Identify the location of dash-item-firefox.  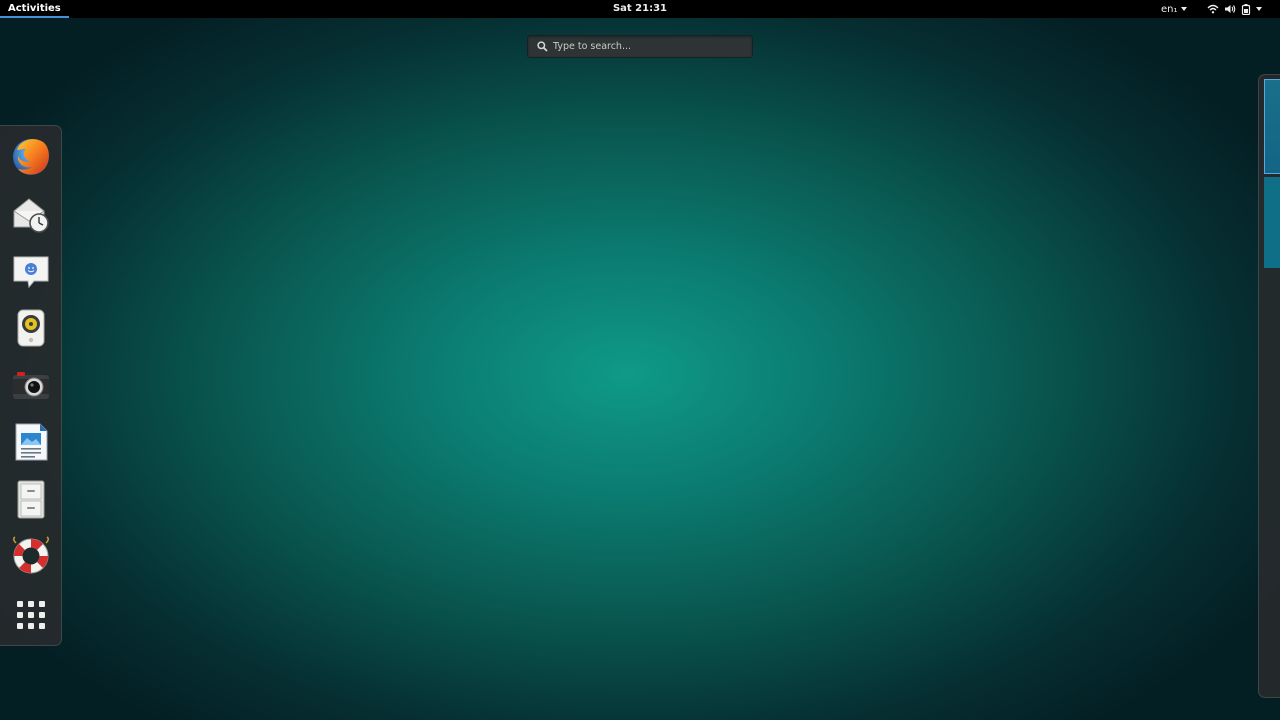
(31, 157).